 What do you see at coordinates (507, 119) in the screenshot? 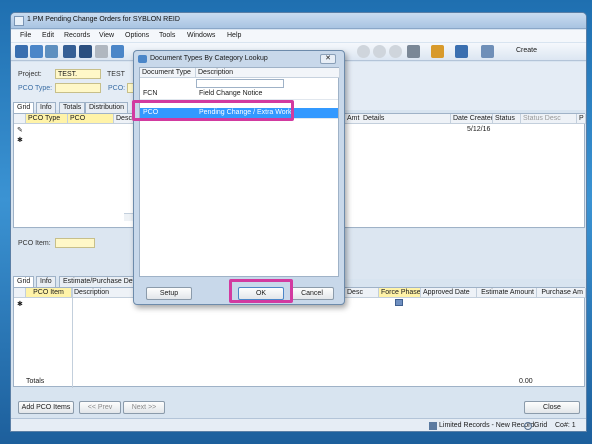
I see `col-status: Status` at bounding box center [507, 119].